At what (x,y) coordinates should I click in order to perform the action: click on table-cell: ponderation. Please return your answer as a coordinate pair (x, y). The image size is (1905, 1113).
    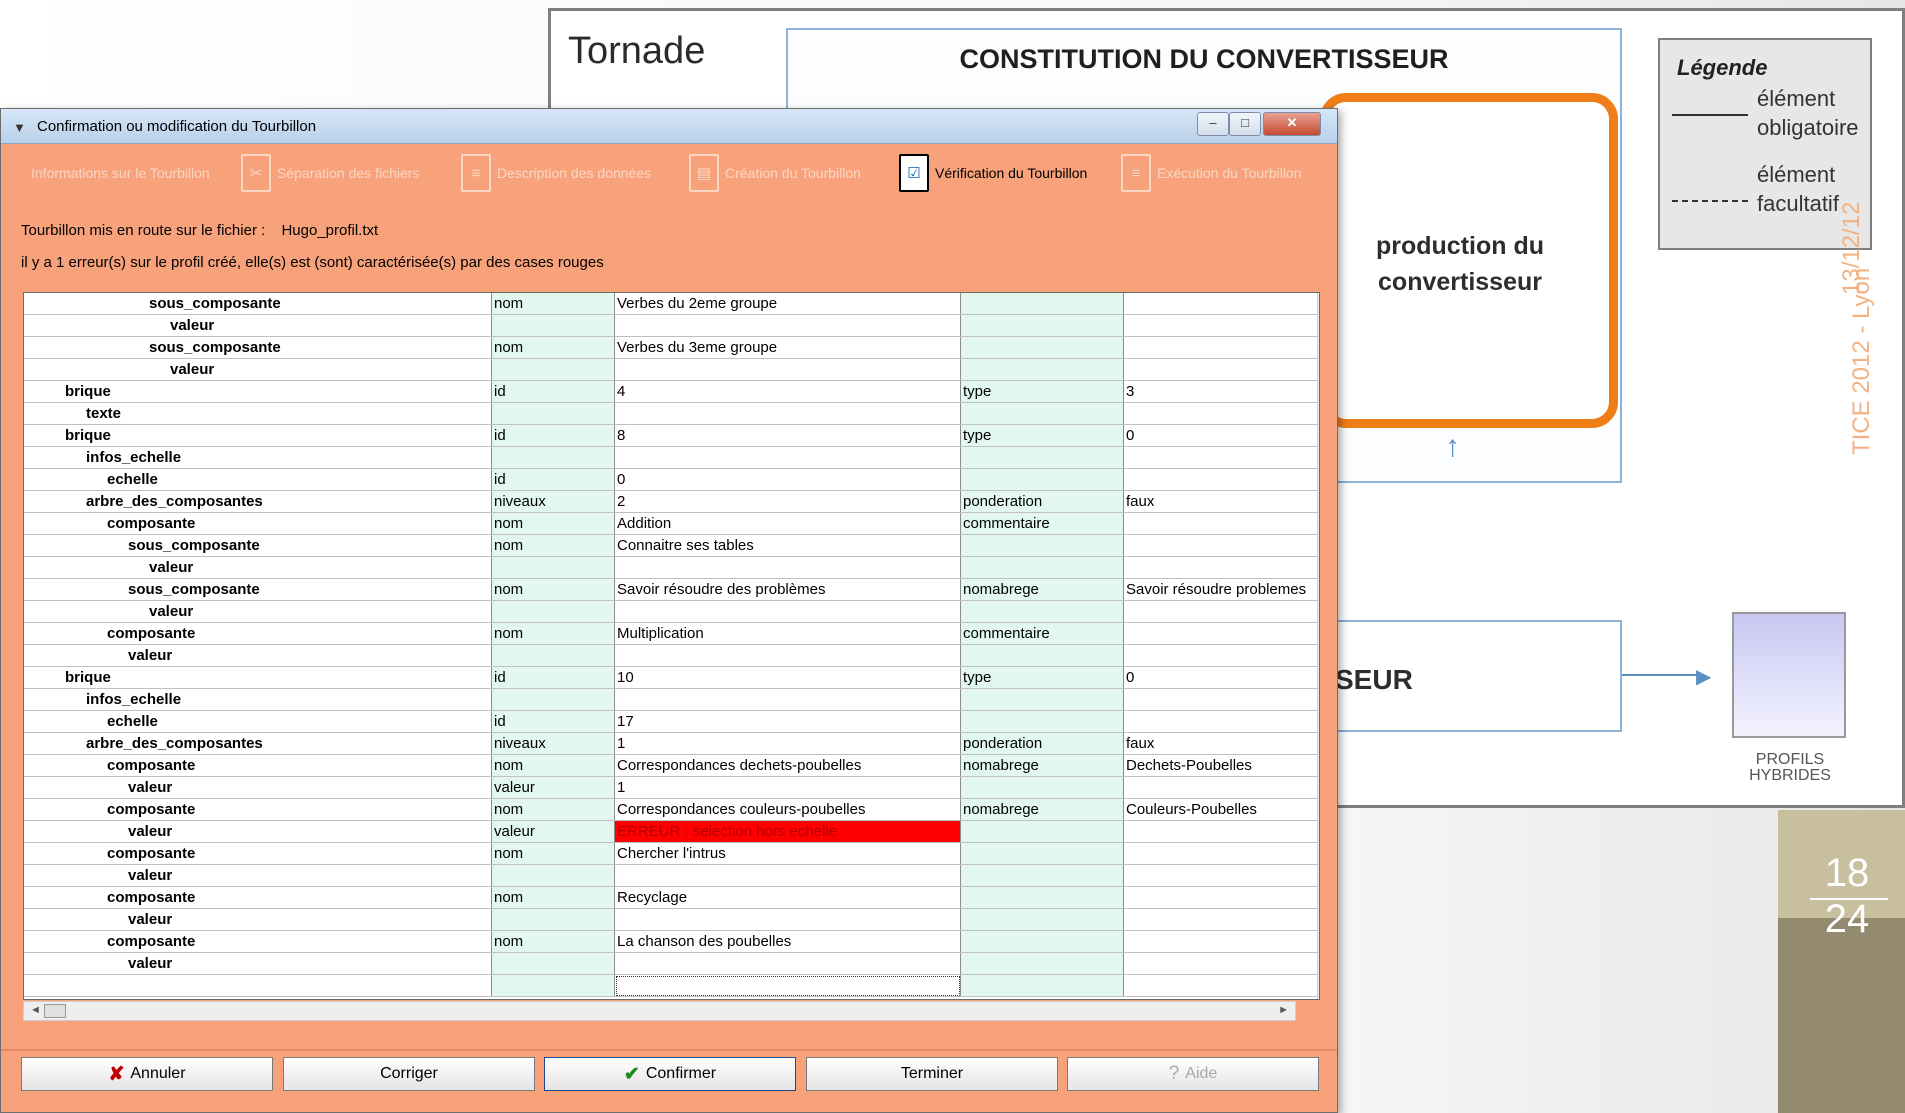
    Looking at the image, I should click on (1042, 501).